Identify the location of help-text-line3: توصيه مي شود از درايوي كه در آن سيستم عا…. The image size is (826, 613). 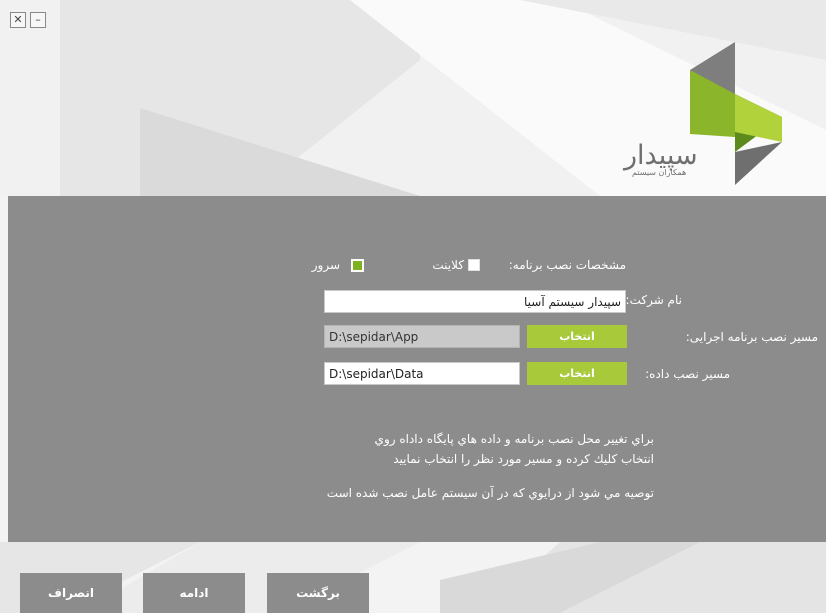
(490, 493).